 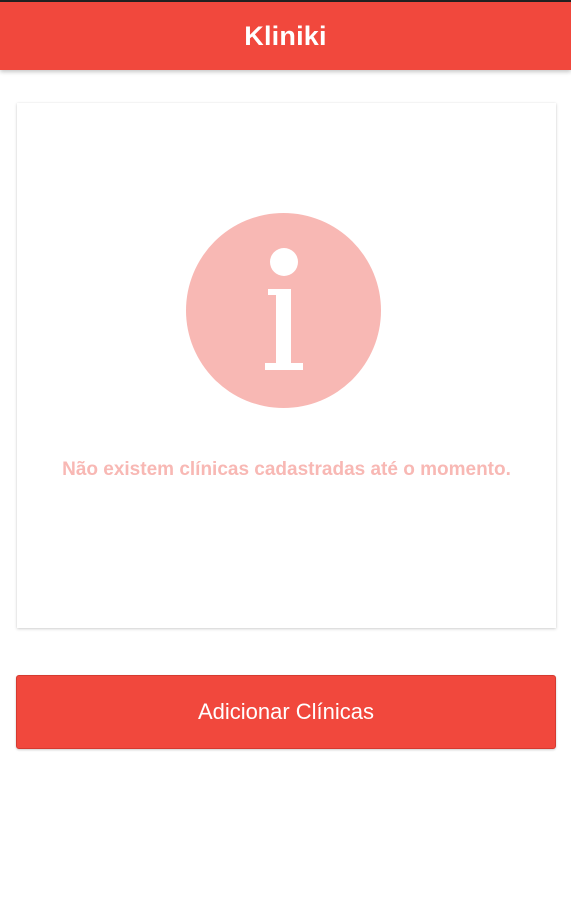 I want to click on app-bar: Kliniki, so click(x=285, y=36).